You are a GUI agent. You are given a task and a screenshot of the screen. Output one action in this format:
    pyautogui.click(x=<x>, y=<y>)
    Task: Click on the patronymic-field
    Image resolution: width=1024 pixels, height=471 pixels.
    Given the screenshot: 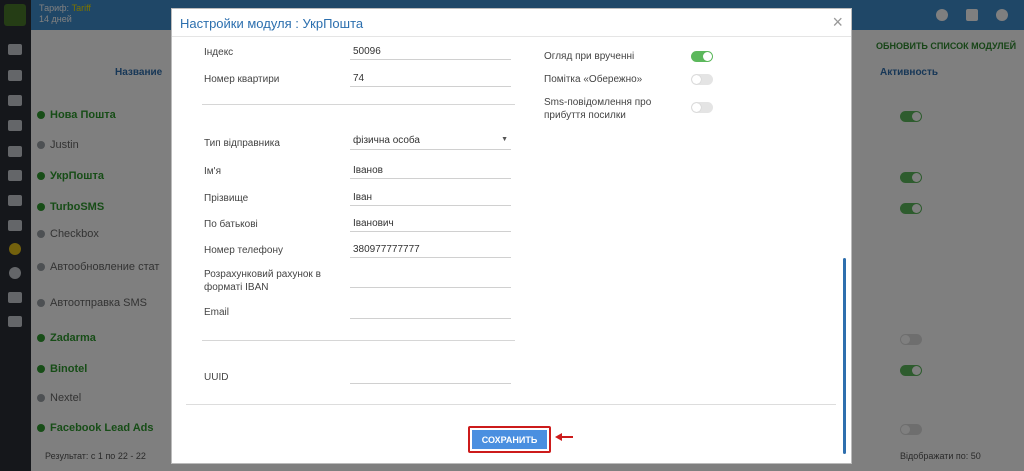 What is the action you would take?
    pyautogui.click(x=430, y=223)
    